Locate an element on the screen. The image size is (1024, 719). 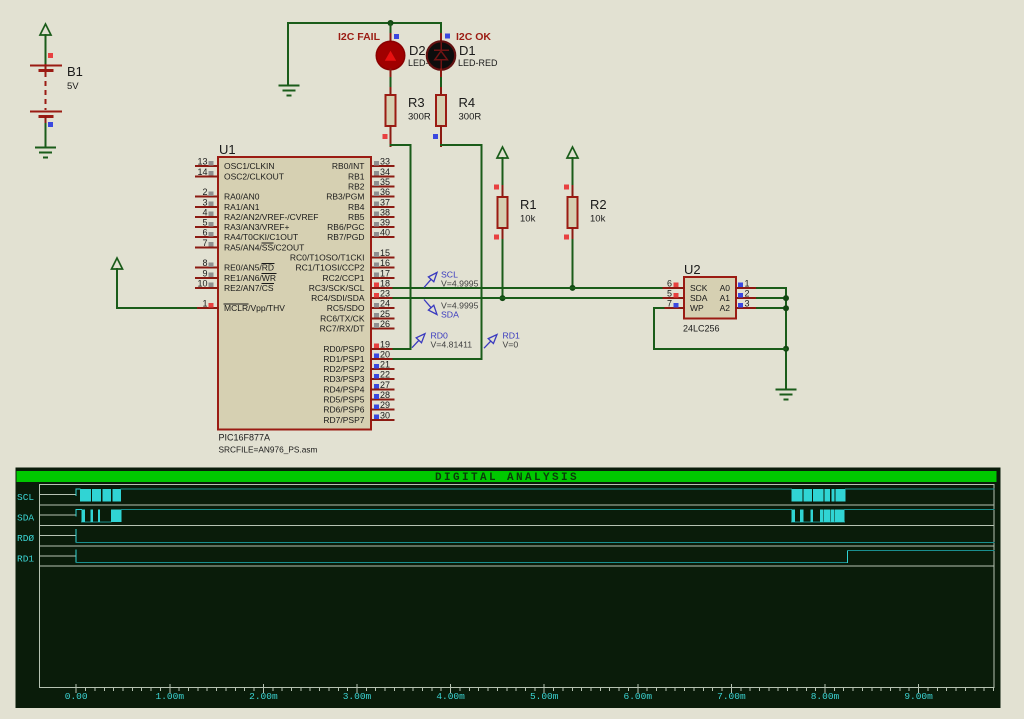
svg-text: R1 is located at coordinates (528, 204).